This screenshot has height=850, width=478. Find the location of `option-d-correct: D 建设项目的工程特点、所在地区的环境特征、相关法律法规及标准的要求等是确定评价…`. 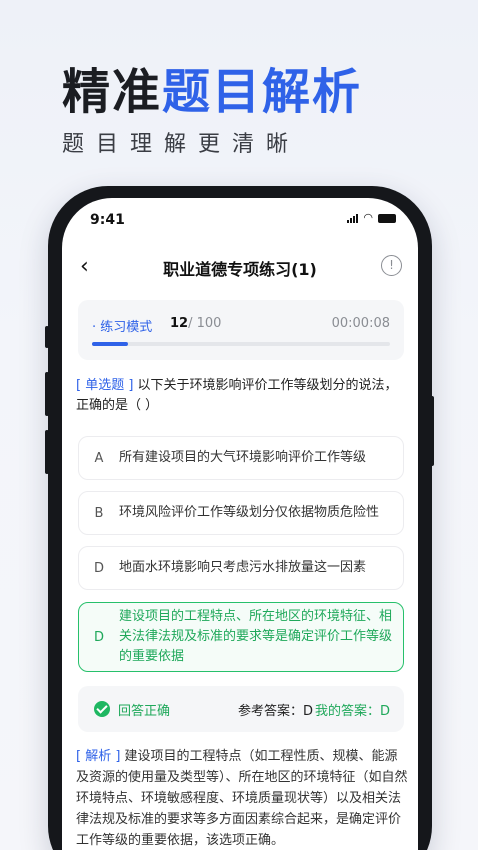

option-d-correct: D 建设项目的工程特点、所在地区的环境特征、相关法律法规及标准的要求等是确定评价… is located at coordinates (241, 637).